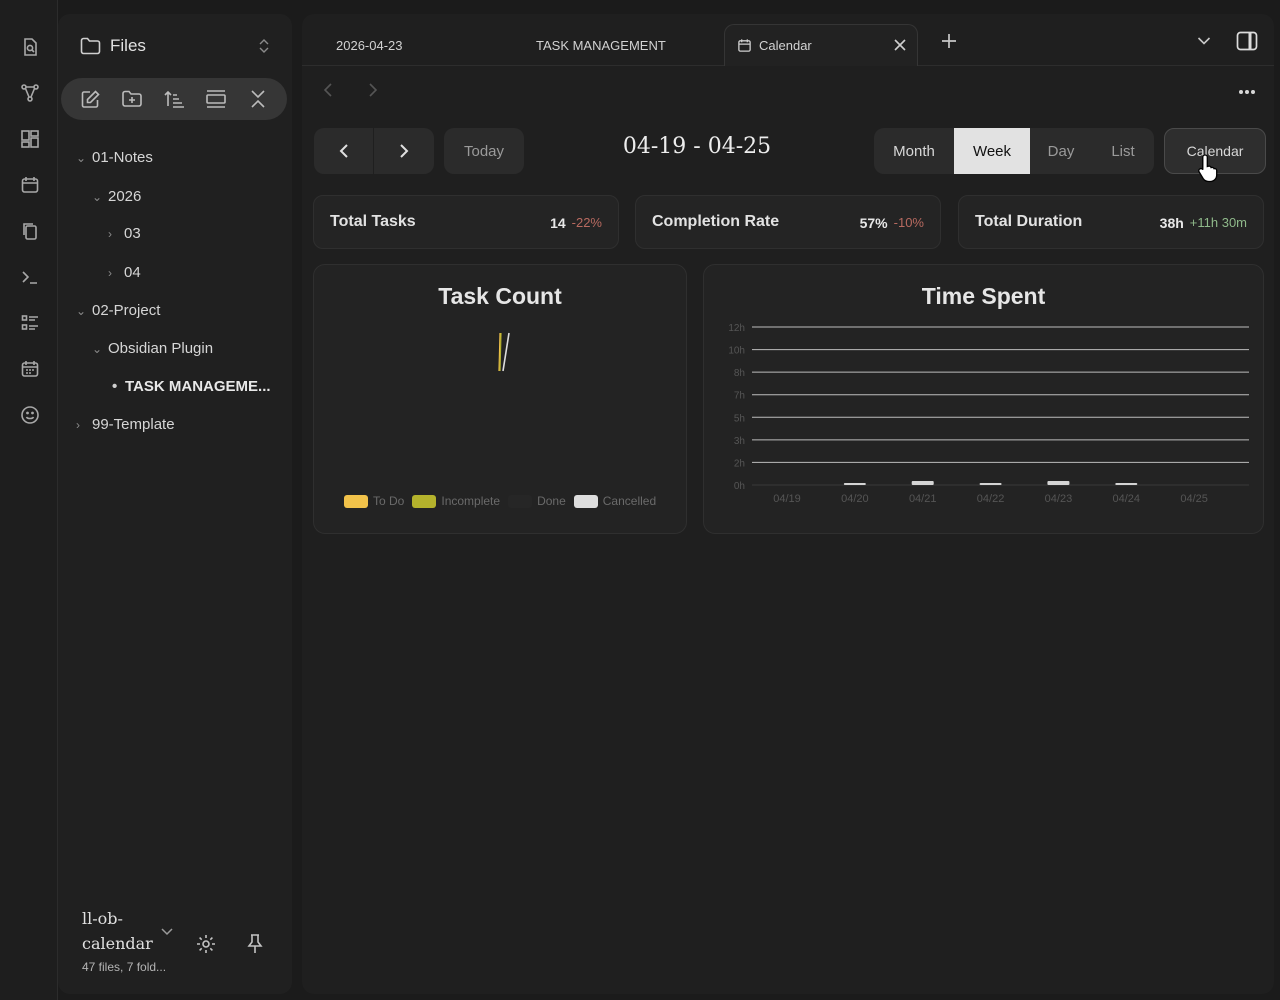  Describe the element at coordinates (30, 323) in the screenshot. I see `task-list-icon` at that location.